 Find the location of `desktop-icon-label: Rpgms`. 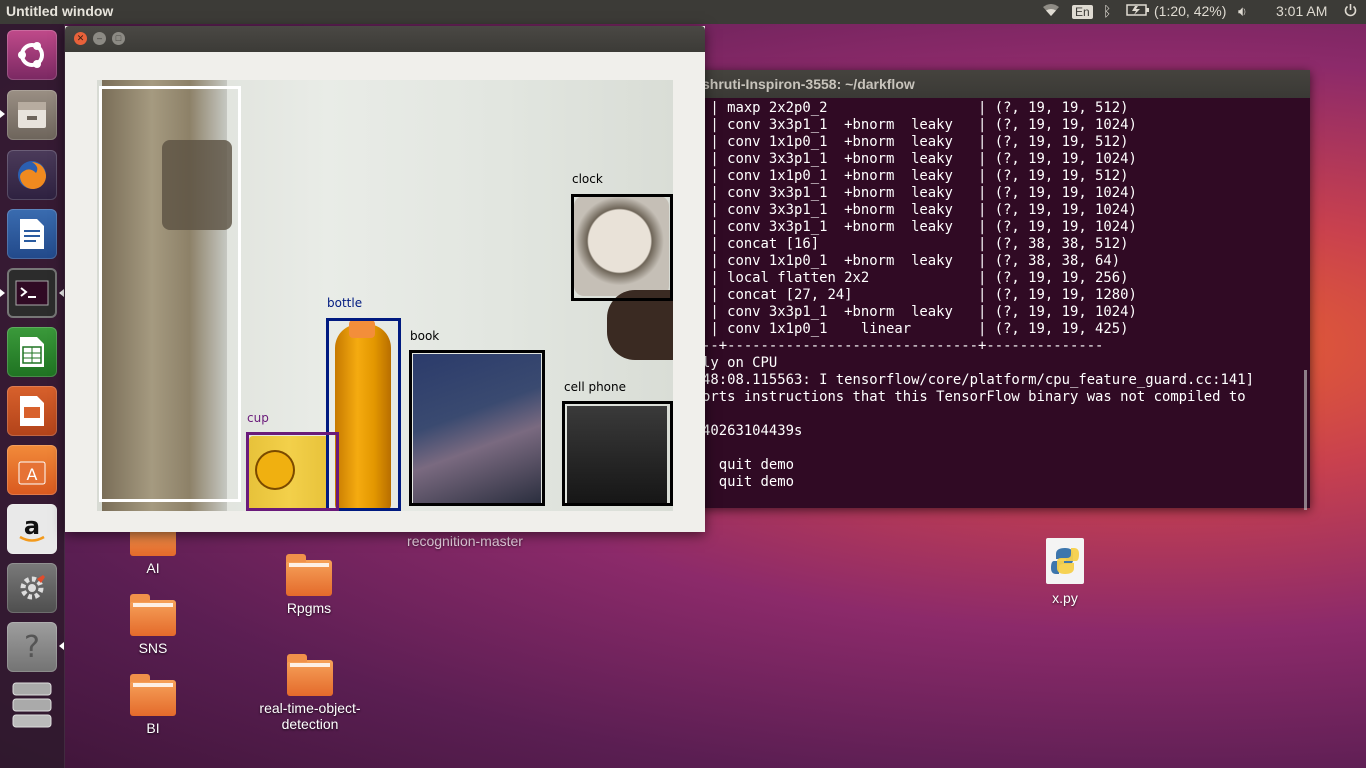

desktop-icon-label: Rpgms is located at coordinates (309, 608).